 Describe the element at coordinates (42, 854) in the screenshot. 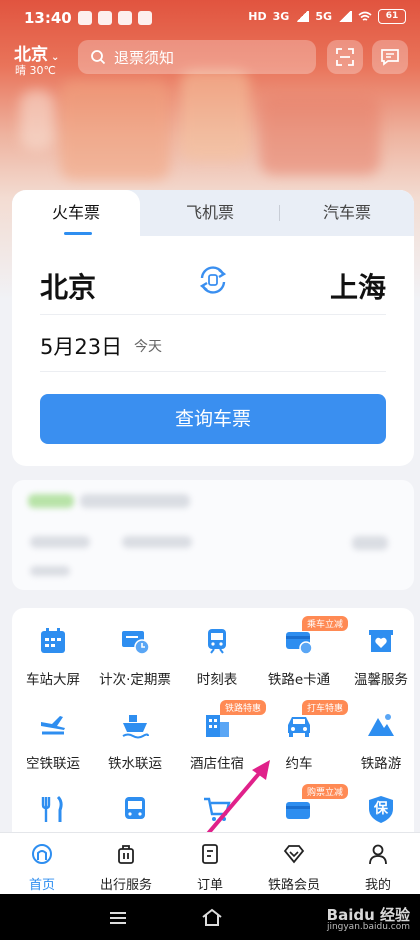

I see `home-rail-icon` at that location.